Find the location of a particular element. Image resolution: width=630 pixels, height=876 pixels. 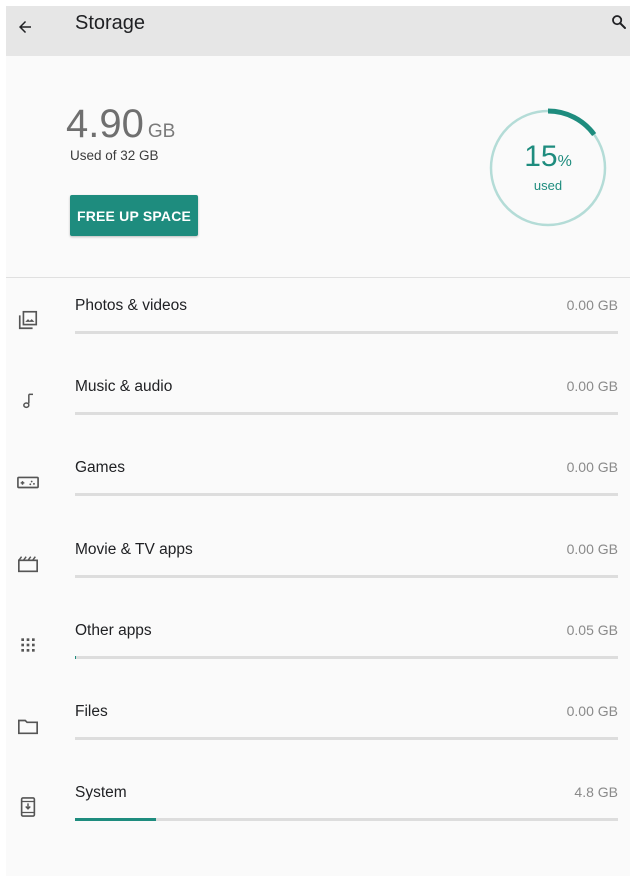

storage-category-row: Music & audio 0.00 GB is located at coordinates (318, 399).